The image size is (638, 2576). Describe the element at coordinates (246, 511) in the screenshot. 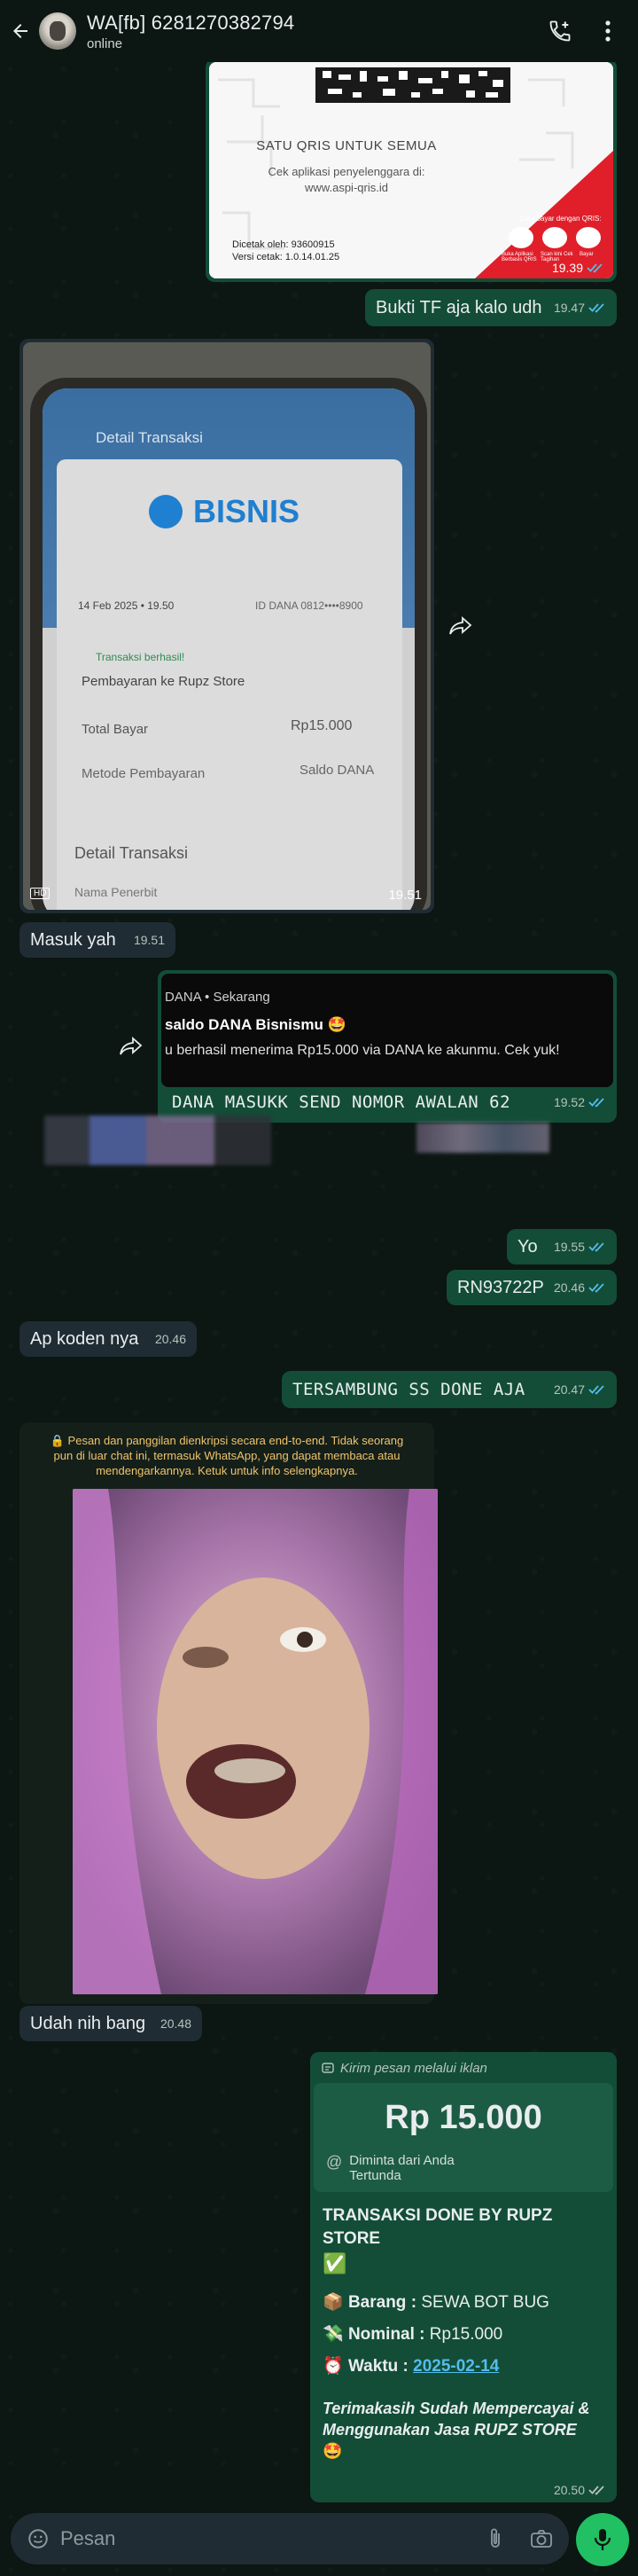

I see `photo-brand: BISNIS` at that location.